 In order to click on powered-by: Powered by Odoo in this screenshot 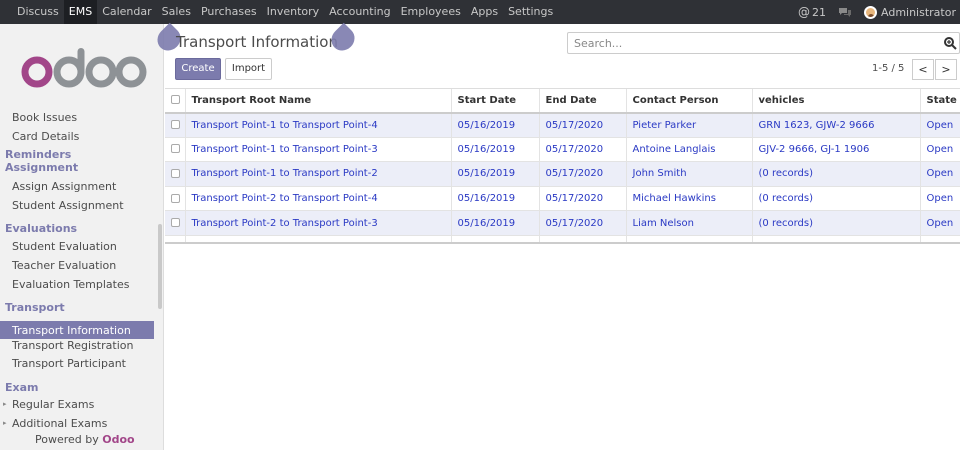, I will do `click(85, 439)`.